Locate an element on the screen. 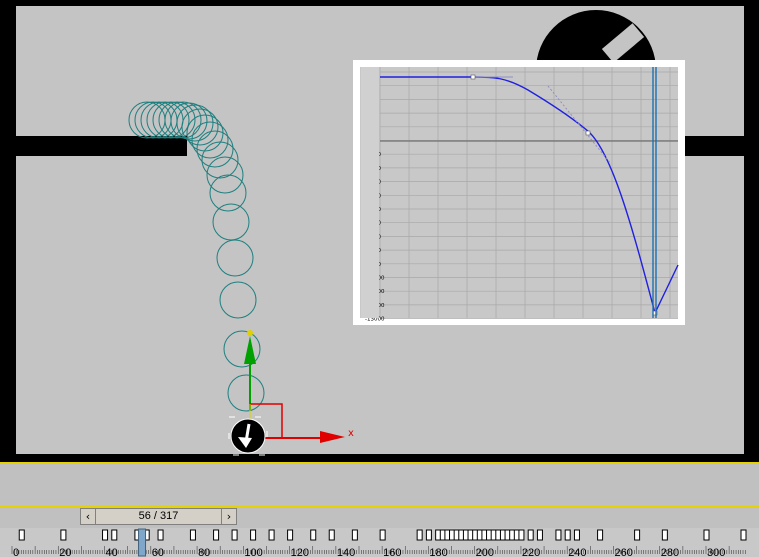 This screenshot has height=557, width=759. frame-readout: 56 / 317 is located at coordinates (158, 516).